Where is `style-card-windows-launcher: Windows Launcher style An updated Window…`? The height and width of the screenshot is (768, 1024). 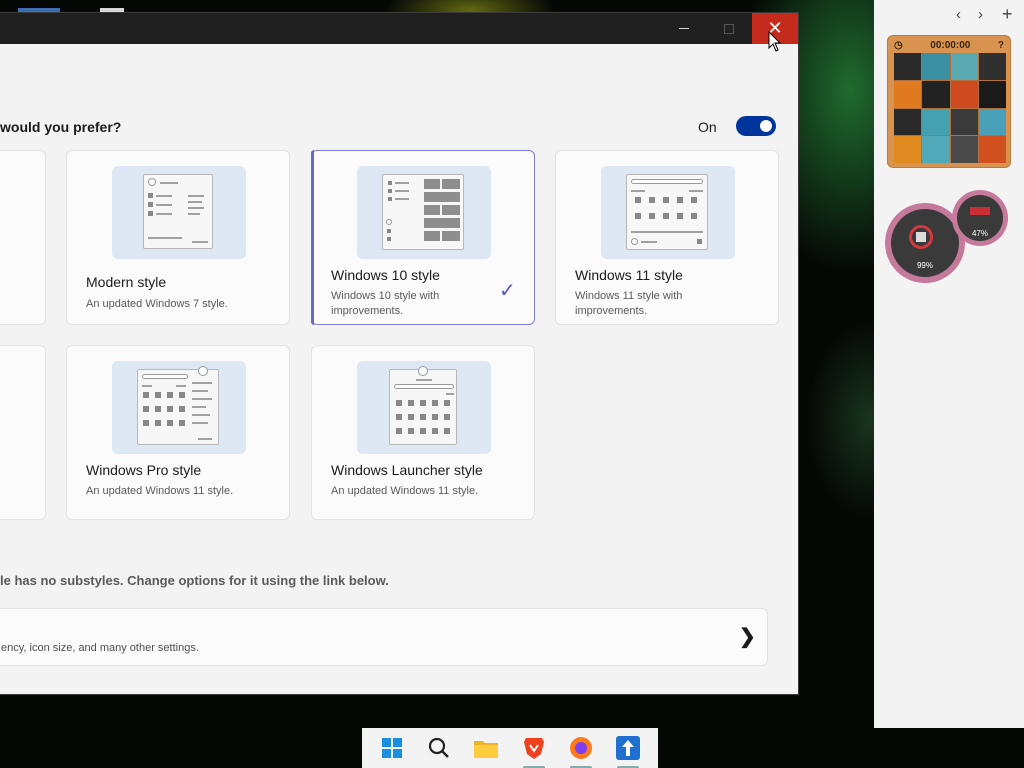
style-card-windows-launcher: Windows Launcher style An updated Window… is located at coordinates (423, 432).